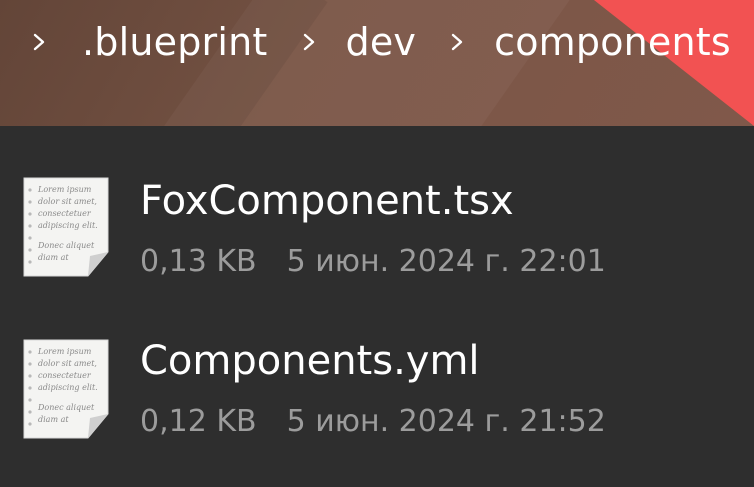 This screenshot has width=754, height=487. I want to click on breadcrumb-item-components: components, so click(612, 42).